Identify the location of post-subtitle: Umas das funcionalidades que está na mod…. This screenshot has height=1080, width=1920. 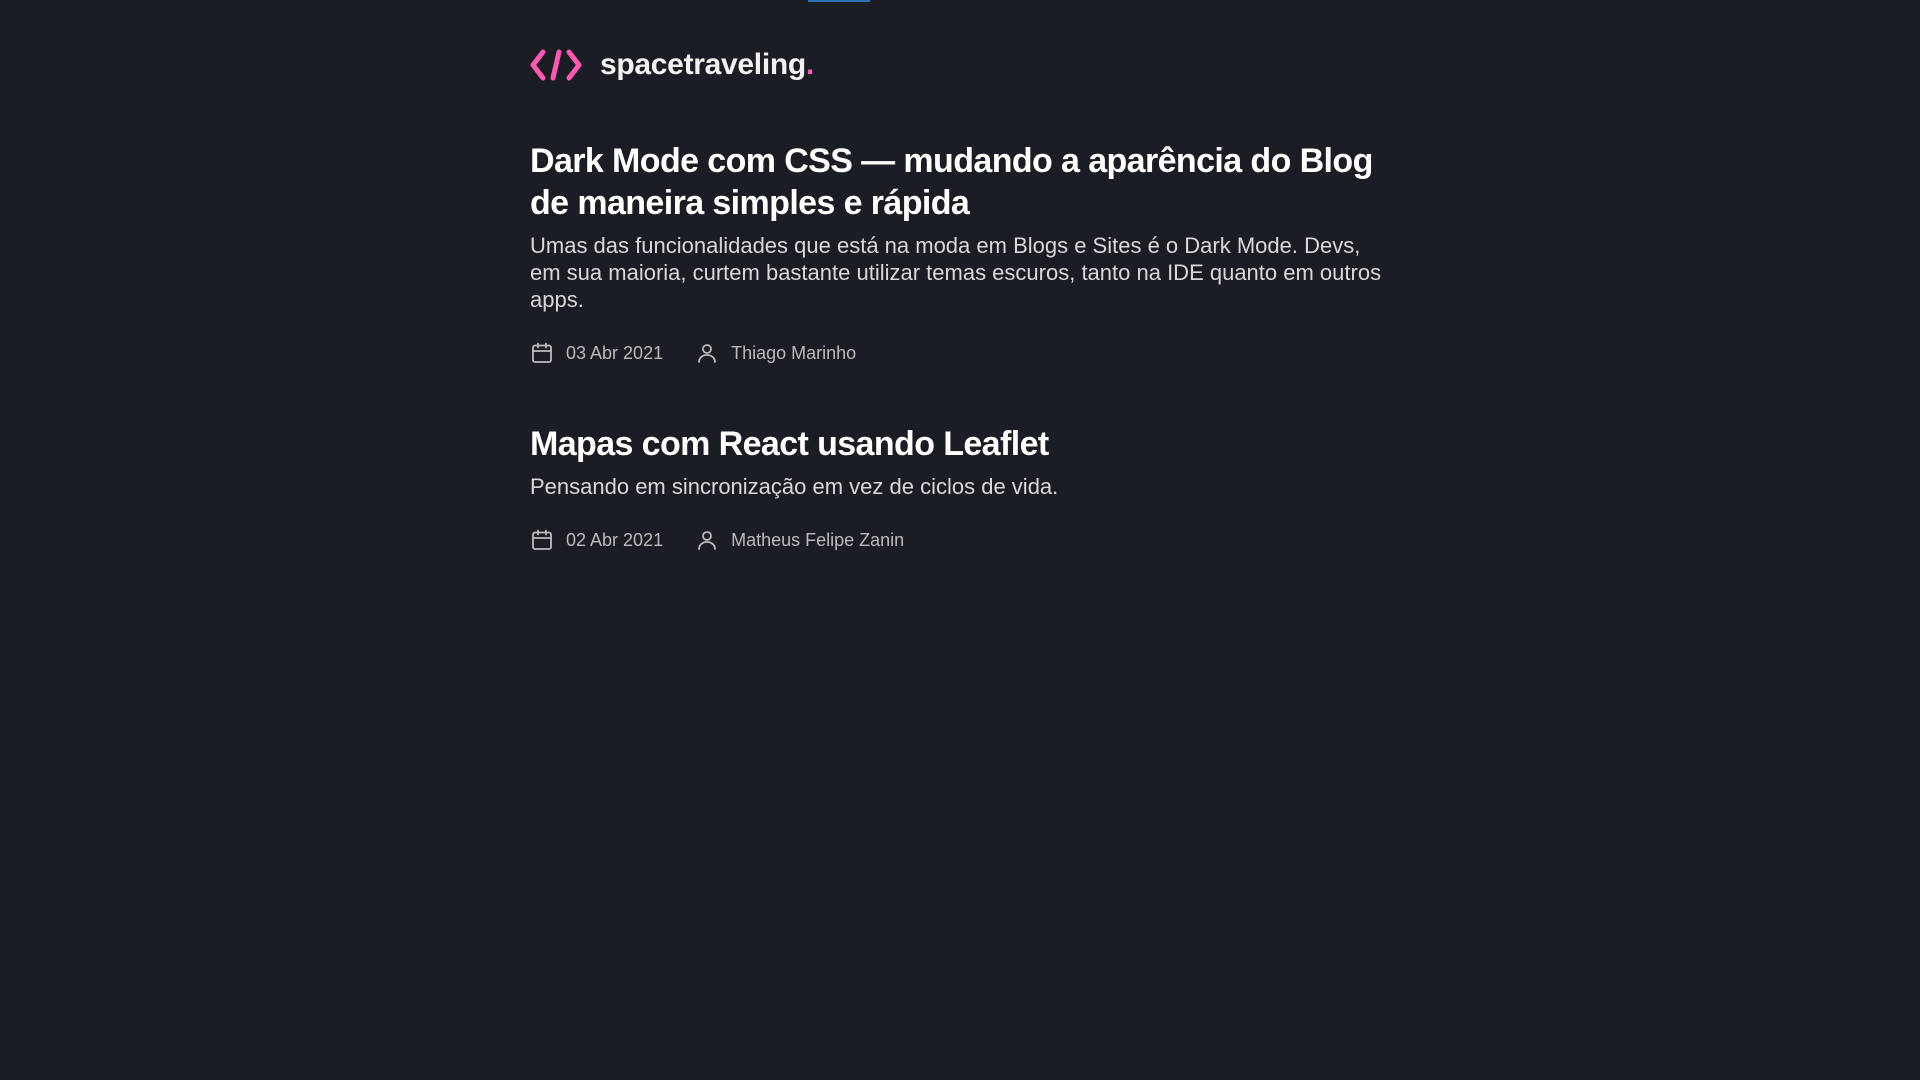
(956, 272).